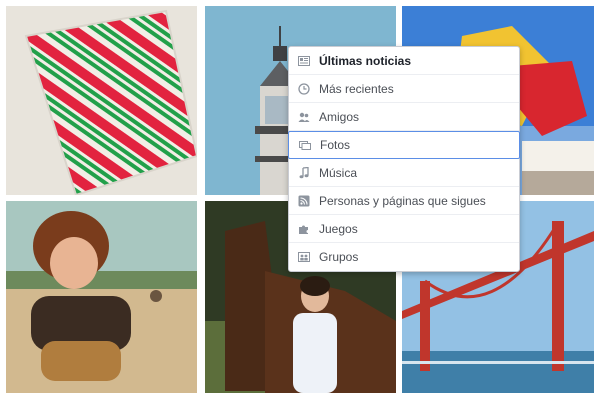 The image size is (600, 404). I want to click on menu-item-music: Música, so click(404, 173).